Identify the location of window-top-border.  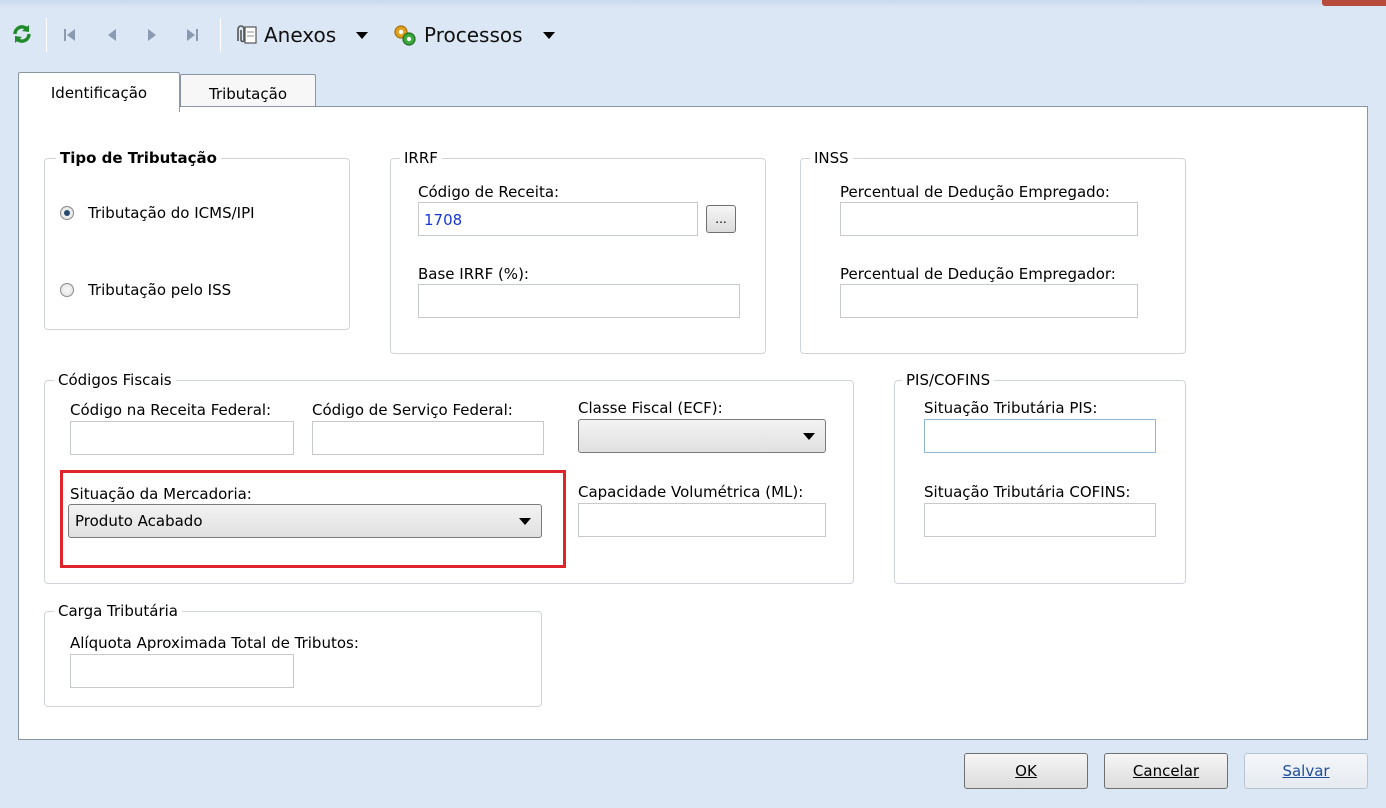
(693, 4).